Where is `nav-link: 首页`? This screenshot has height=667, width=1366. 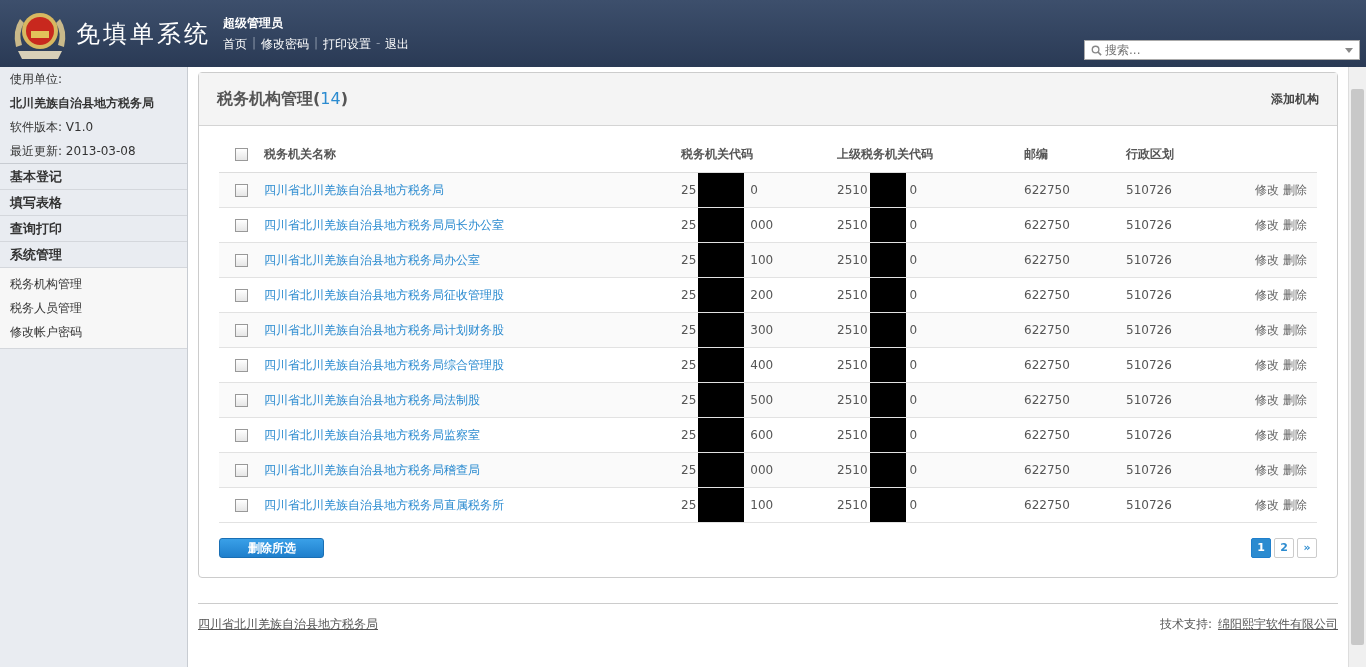
nav-link: 首页 is located at coordinates (235, 44).